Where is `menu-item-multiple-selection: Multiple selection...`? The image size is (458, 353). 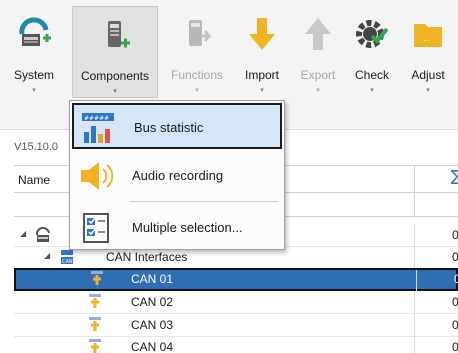
menu-item-multiple-selection: Multiple selection... is located at coordinates (177, 228).